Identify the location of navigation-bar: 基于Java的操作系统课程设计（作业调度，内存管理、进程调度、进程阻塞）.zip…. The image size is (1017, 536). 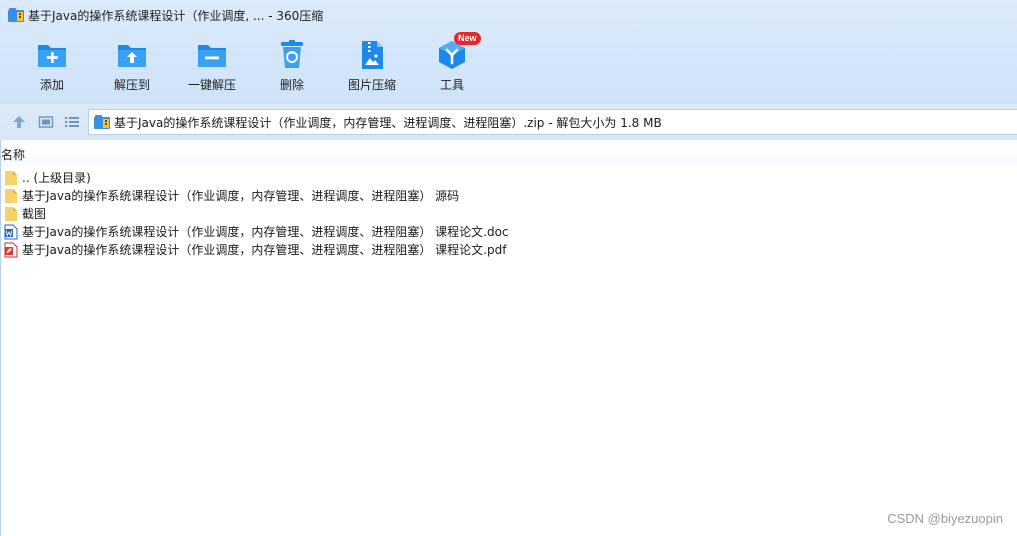
(508, 122).